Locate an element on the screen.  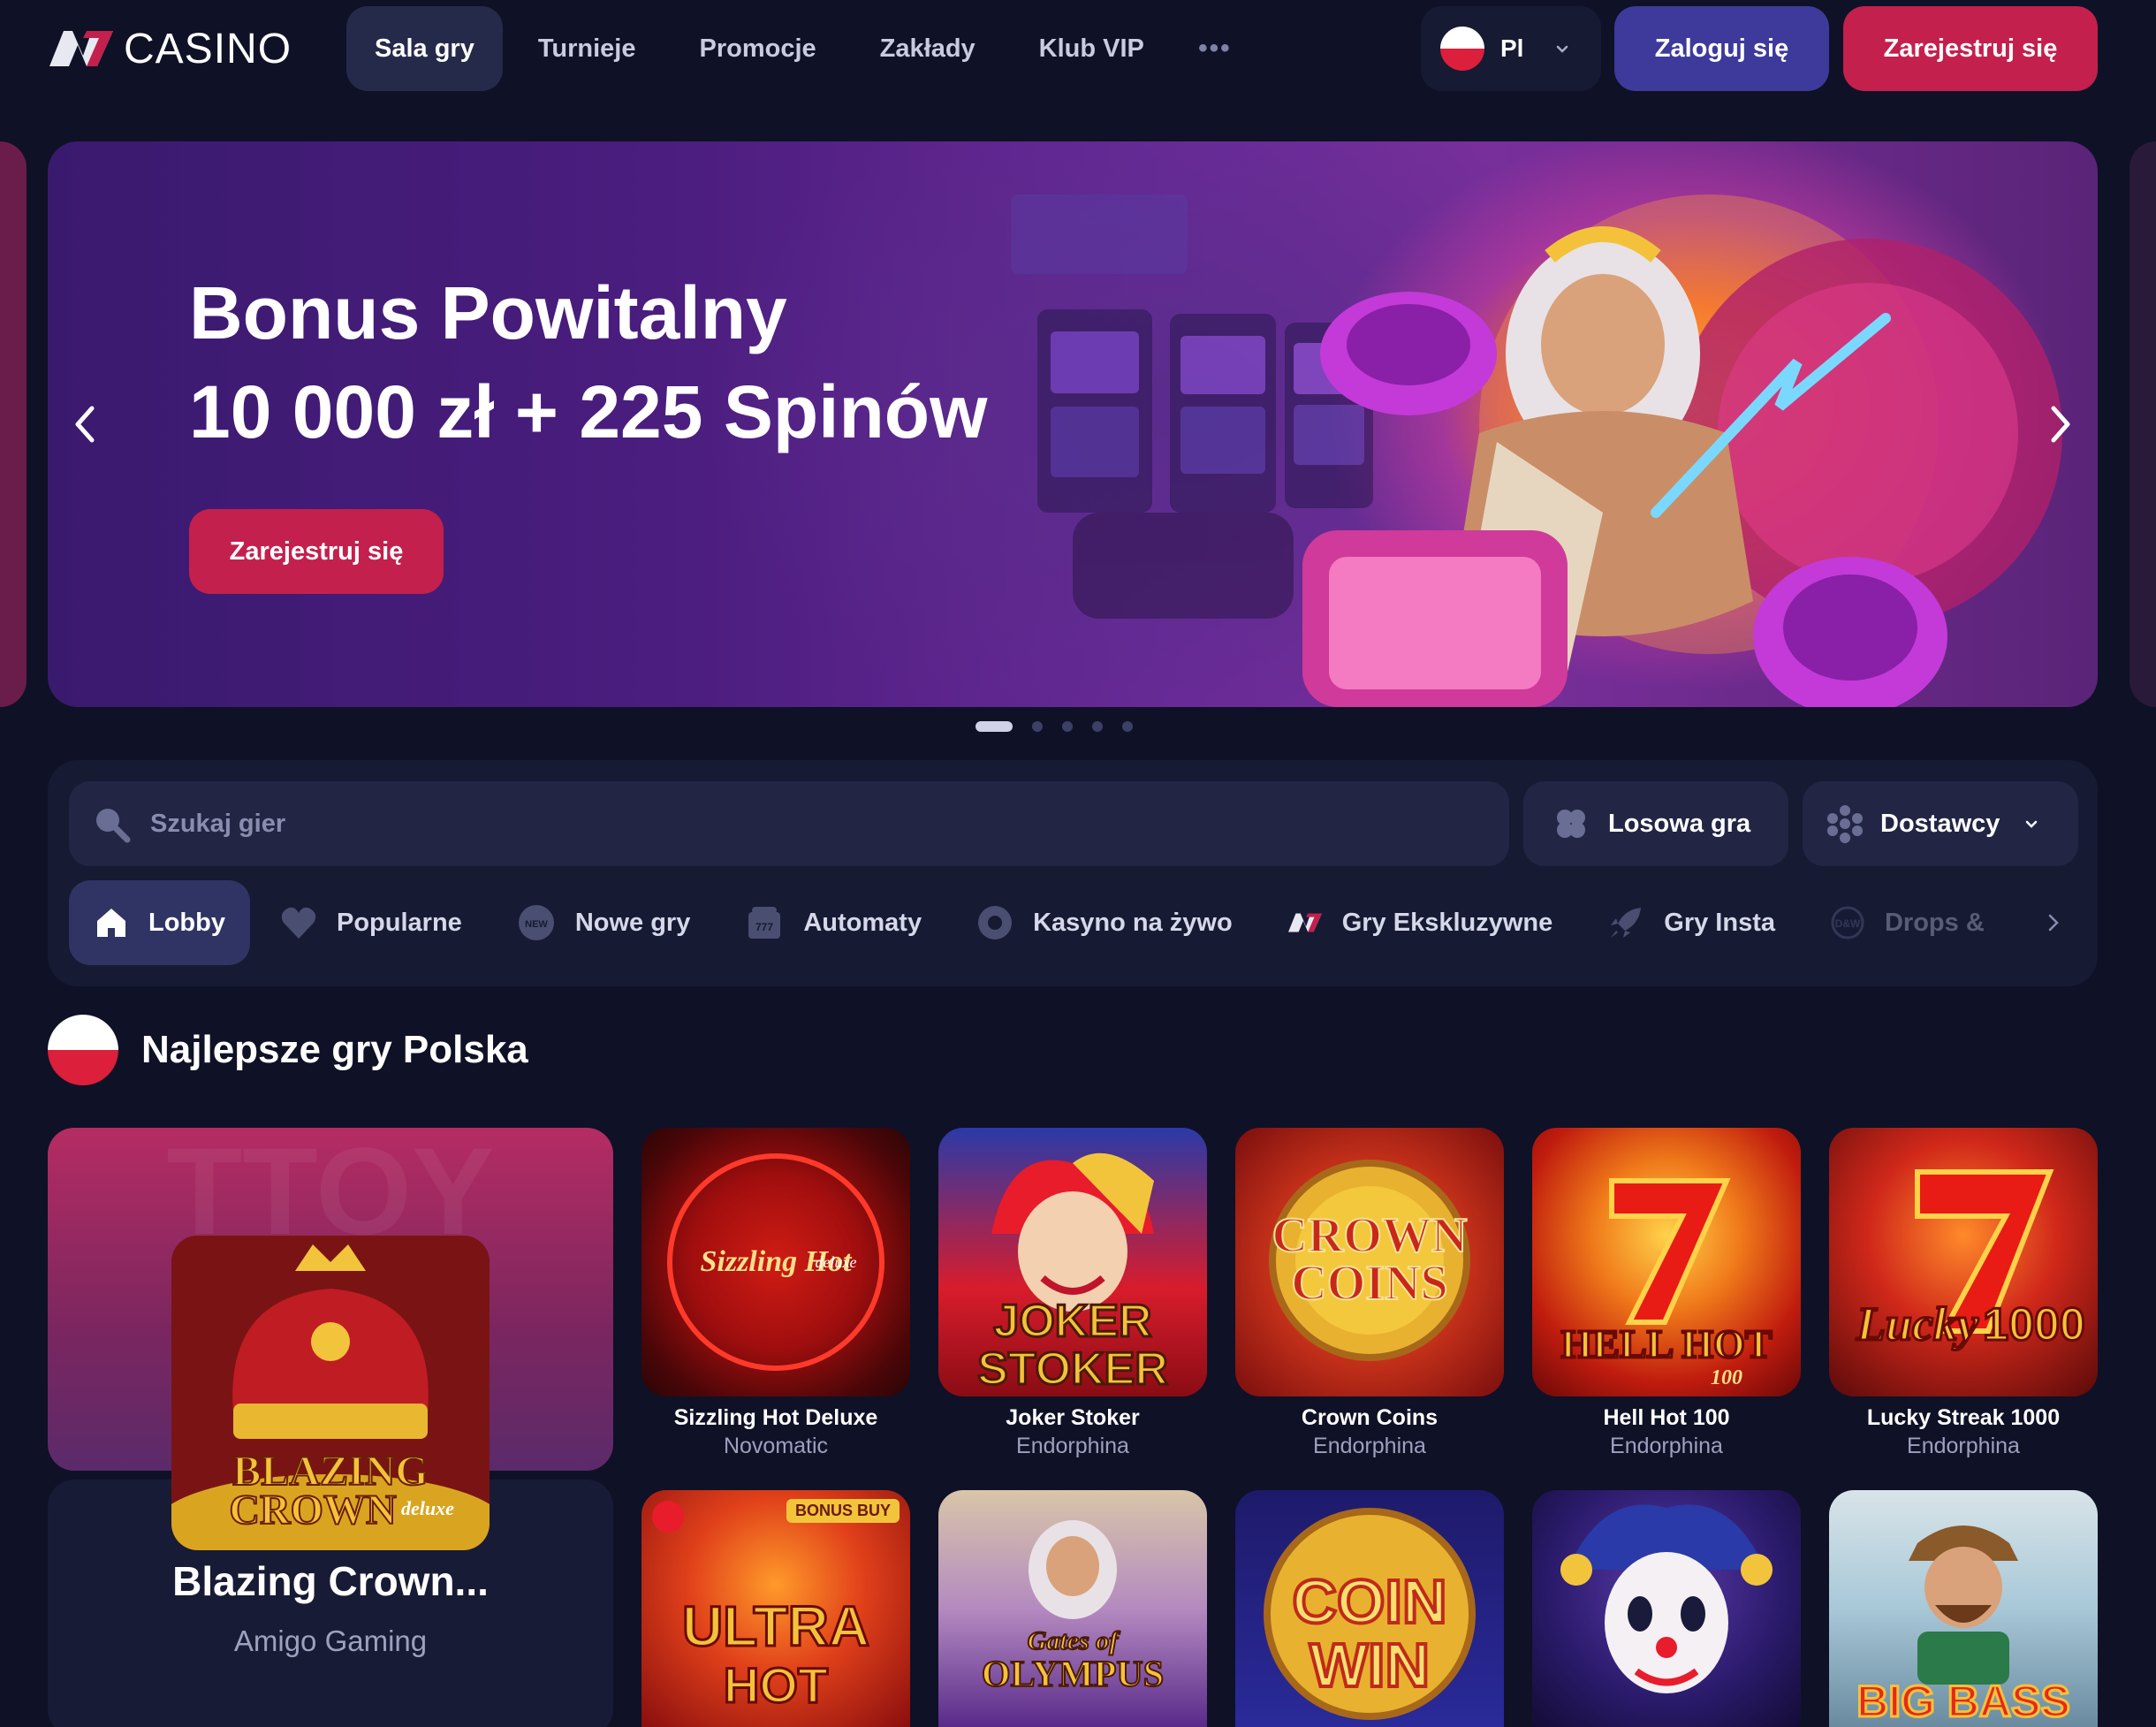
tab-label: Popularne is located at coordinates (399, 923).